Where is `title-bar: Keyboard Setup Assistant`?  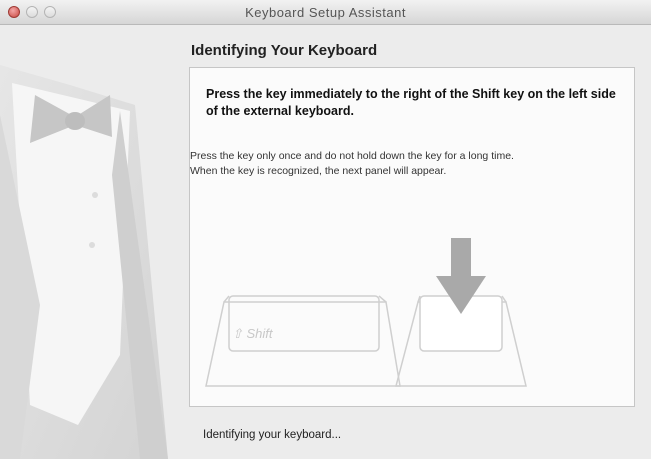
title-bar: Keyboard Setup Assistant is located at coordinates (325, 12).